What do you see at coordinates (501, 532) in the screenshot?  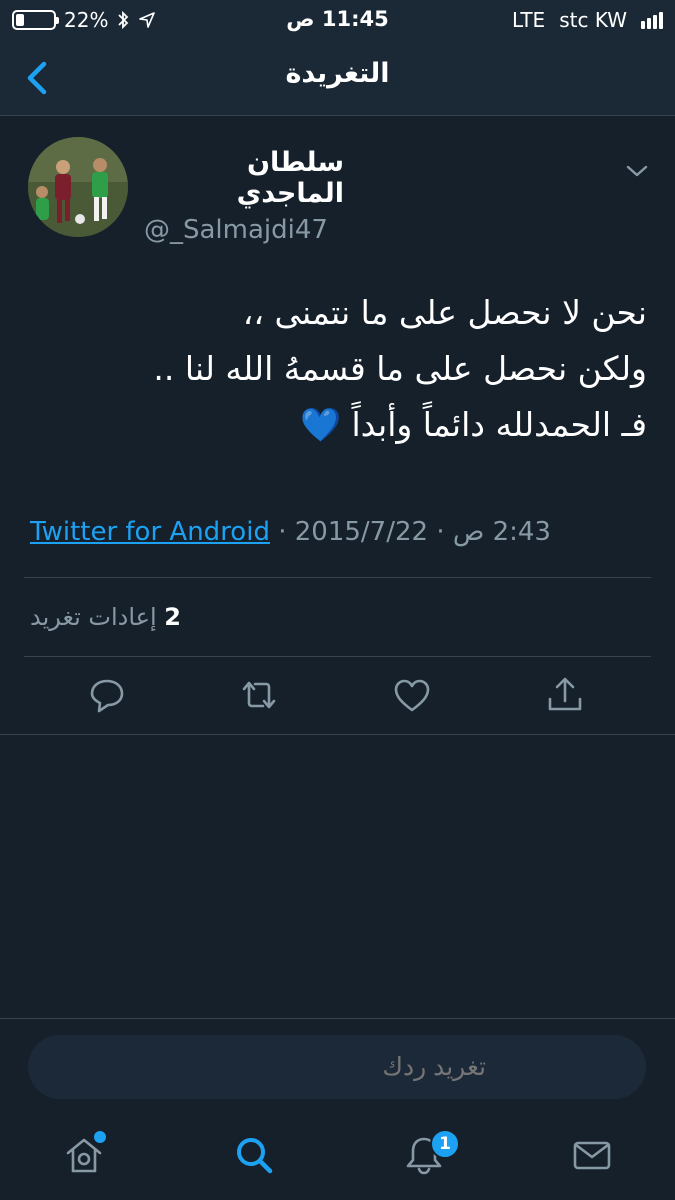 I see `tweet-time: 2:43 ص` at bounding box center [501, 532].